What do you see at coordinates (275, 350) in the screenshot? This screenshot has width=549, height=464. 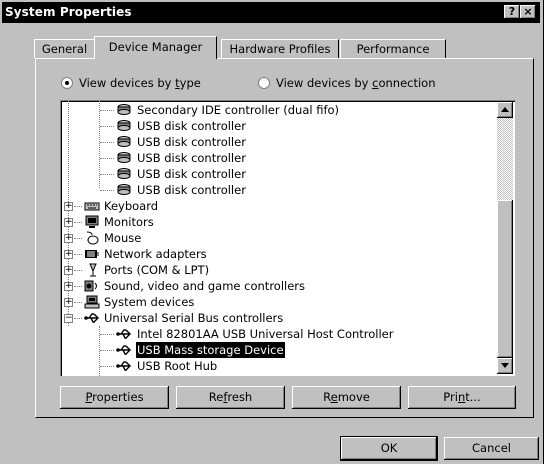 I see `tree-item-usb-mass-storage: USB Mass storage Device` at bounding box center [275, 350].